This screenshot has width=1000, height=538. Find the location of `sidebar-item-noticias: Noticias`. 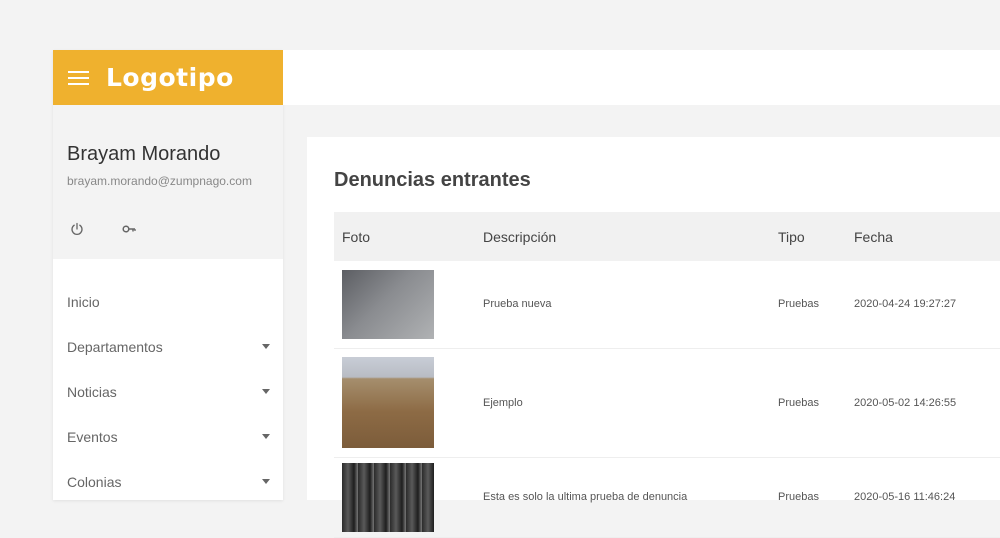

sidebar-item-noticias: Noticias is located at coordinates (168, 391).